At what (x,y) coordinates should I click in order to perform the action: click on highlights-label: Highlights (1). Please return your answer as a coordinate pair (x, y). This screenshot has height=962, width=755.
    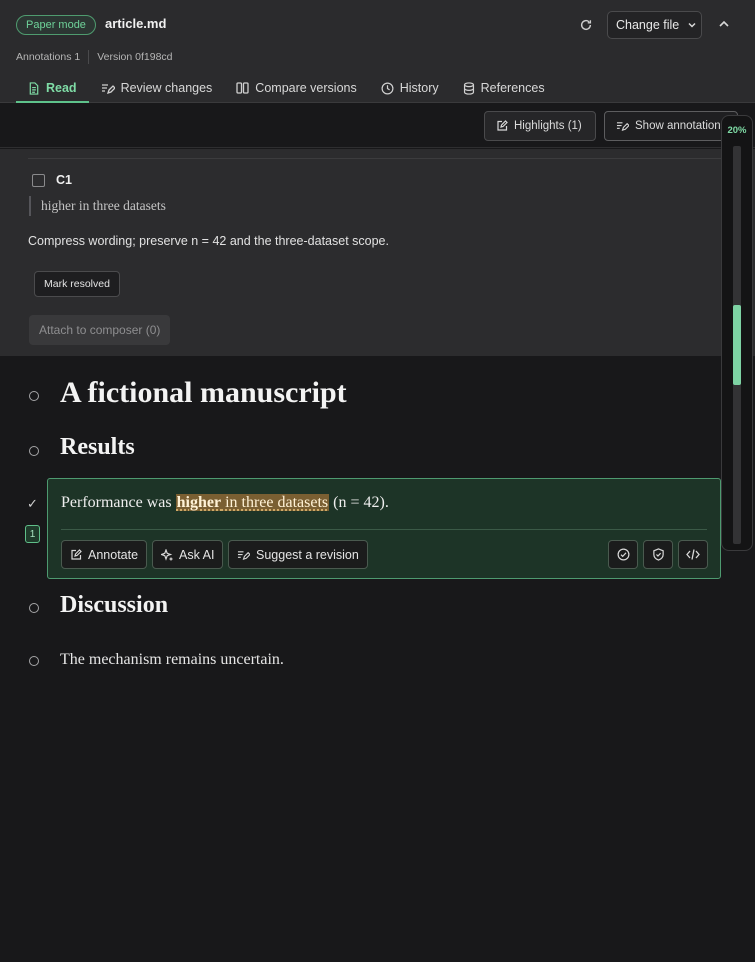
    Looking at the image, I should click on (548, 126).